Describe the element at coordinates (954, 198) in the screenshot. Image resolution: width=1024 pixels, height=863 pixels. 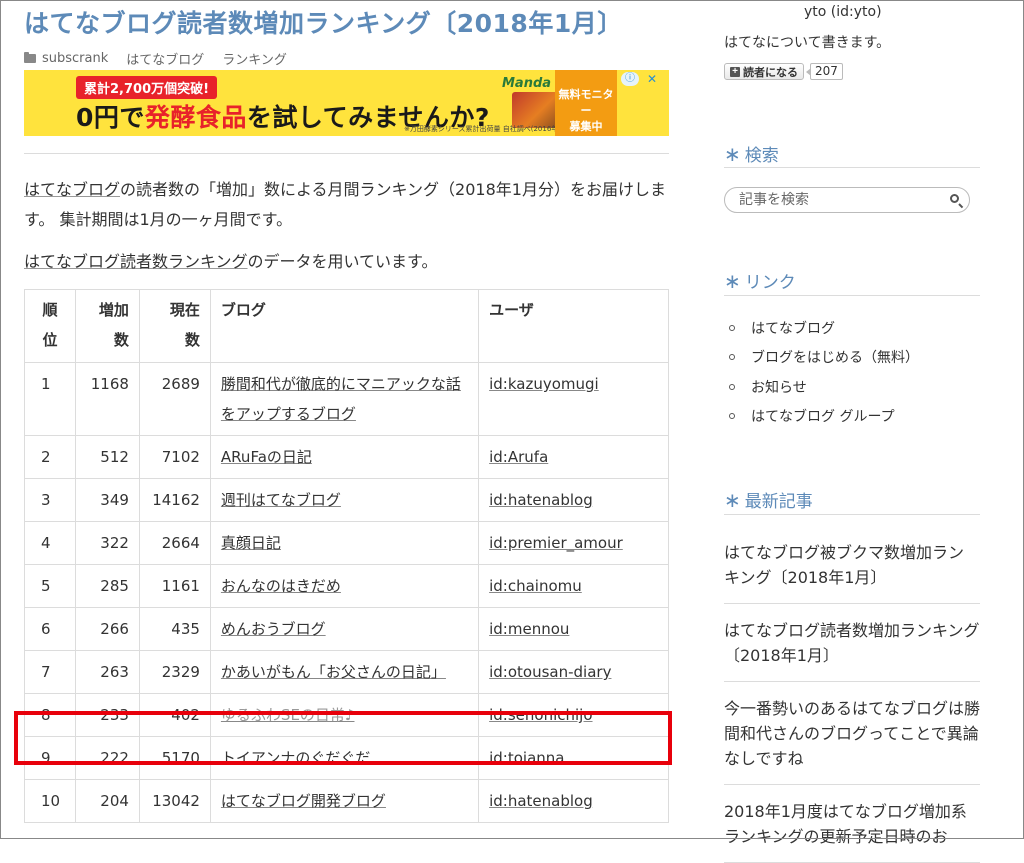
I see `search-icon` at that location.